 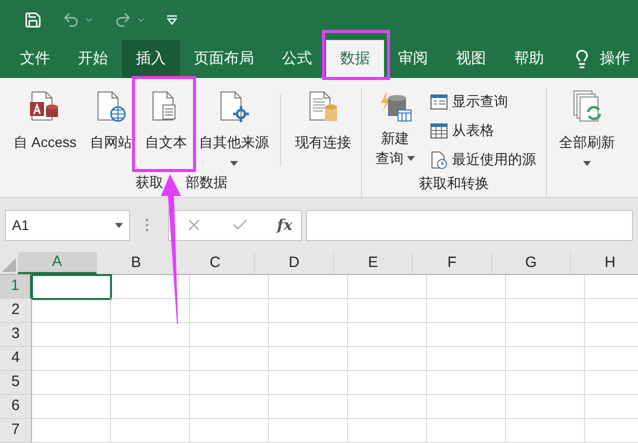 I want to click on row-header: 5, so click(x=16, y=383).